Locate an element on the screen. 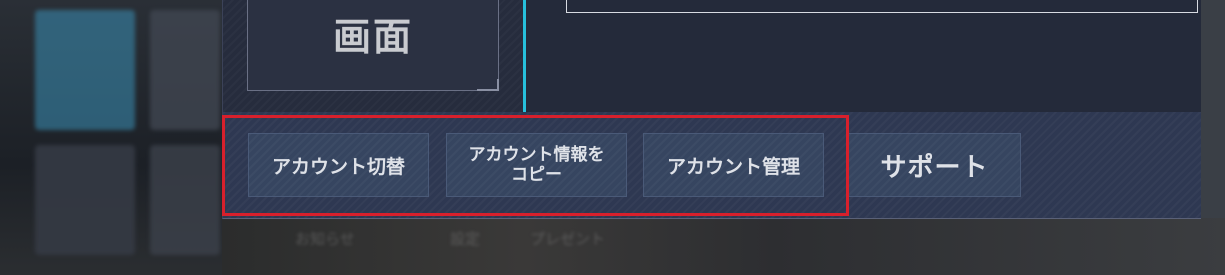  manage-account-label: アカウント管理 is located at coordinates (733, 166).